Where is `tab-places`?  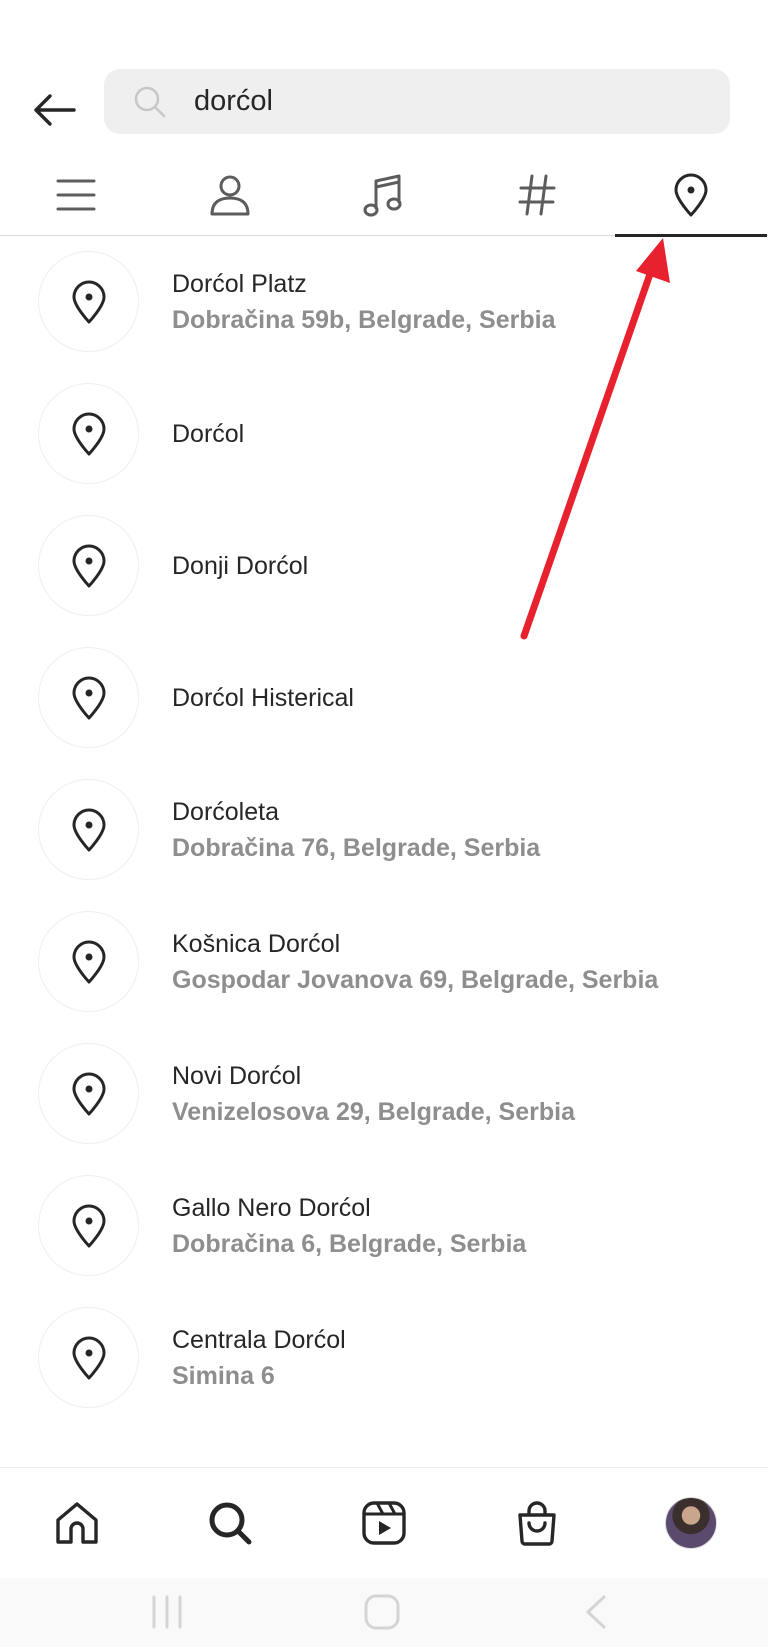 tab-places is located at coordinates (691, 196).